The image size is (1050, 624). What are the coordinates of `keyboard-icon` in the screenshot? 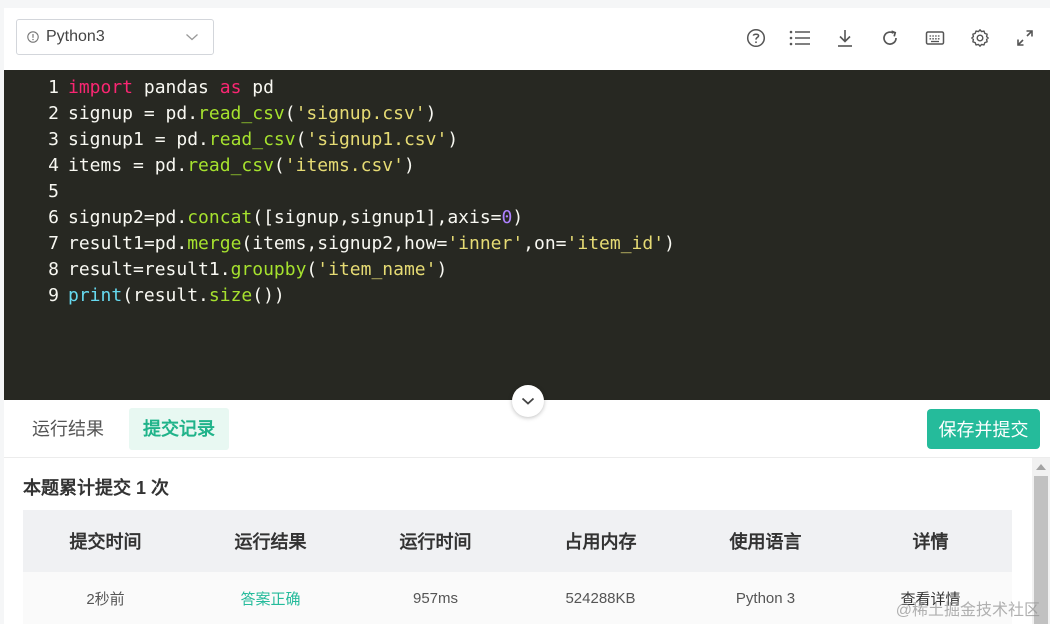 It's located at (935, 38).